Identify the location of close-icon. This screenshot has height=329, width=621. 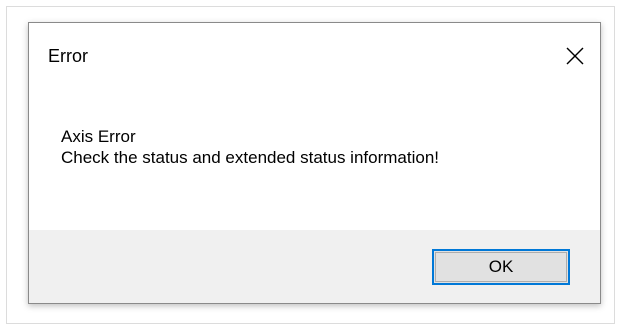
(575, 56).